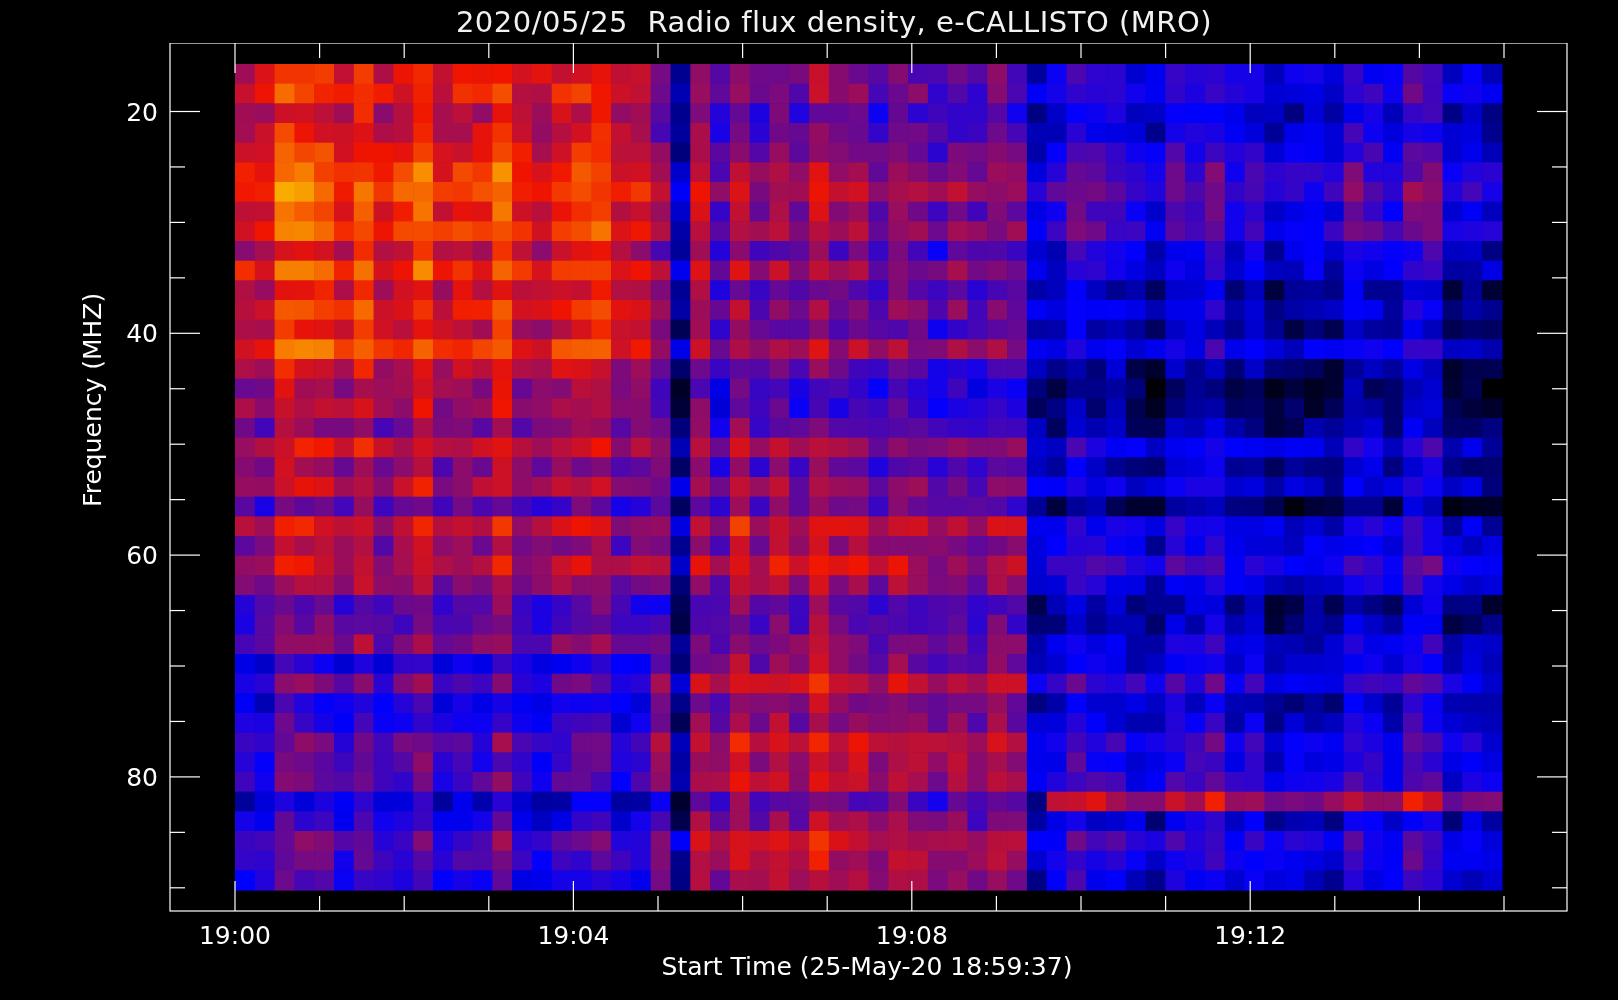 The width and height of the screenshot is (1618, 1000). I want to click on x-tick-label: 19:00, so click(235, 935).